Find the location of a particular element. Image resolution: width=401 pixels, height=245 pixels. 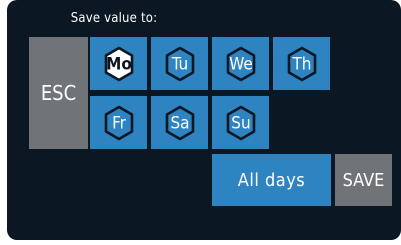

day-button-sunday: Su is located at coordinates (240, 122).